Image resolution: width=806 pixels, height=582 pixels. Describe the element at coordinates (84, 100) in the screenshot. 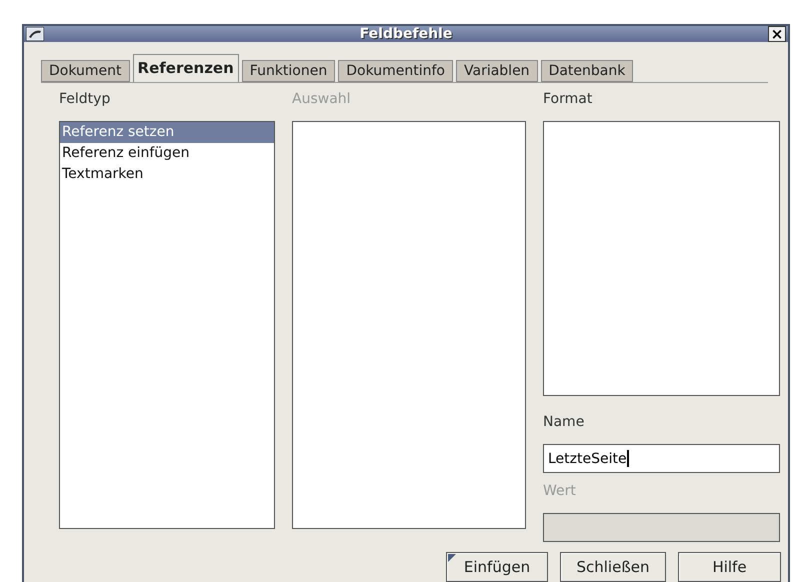

I see `field-label: Feldtyp` at that location.